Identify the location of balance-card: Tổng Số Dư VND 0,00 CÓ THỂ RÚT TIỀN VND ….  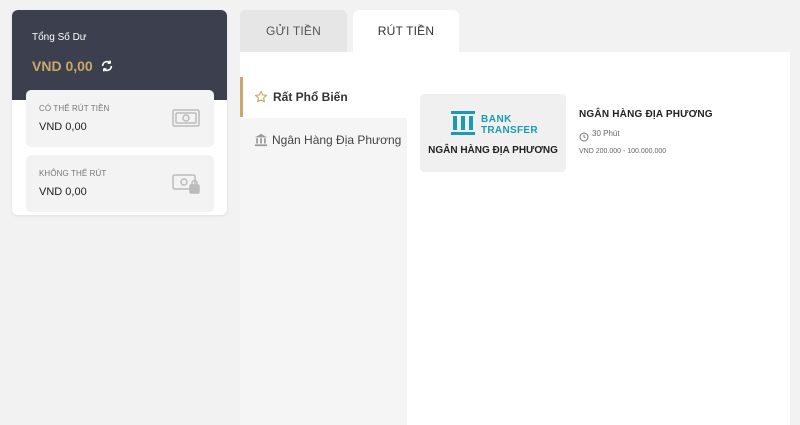
(119, 112).